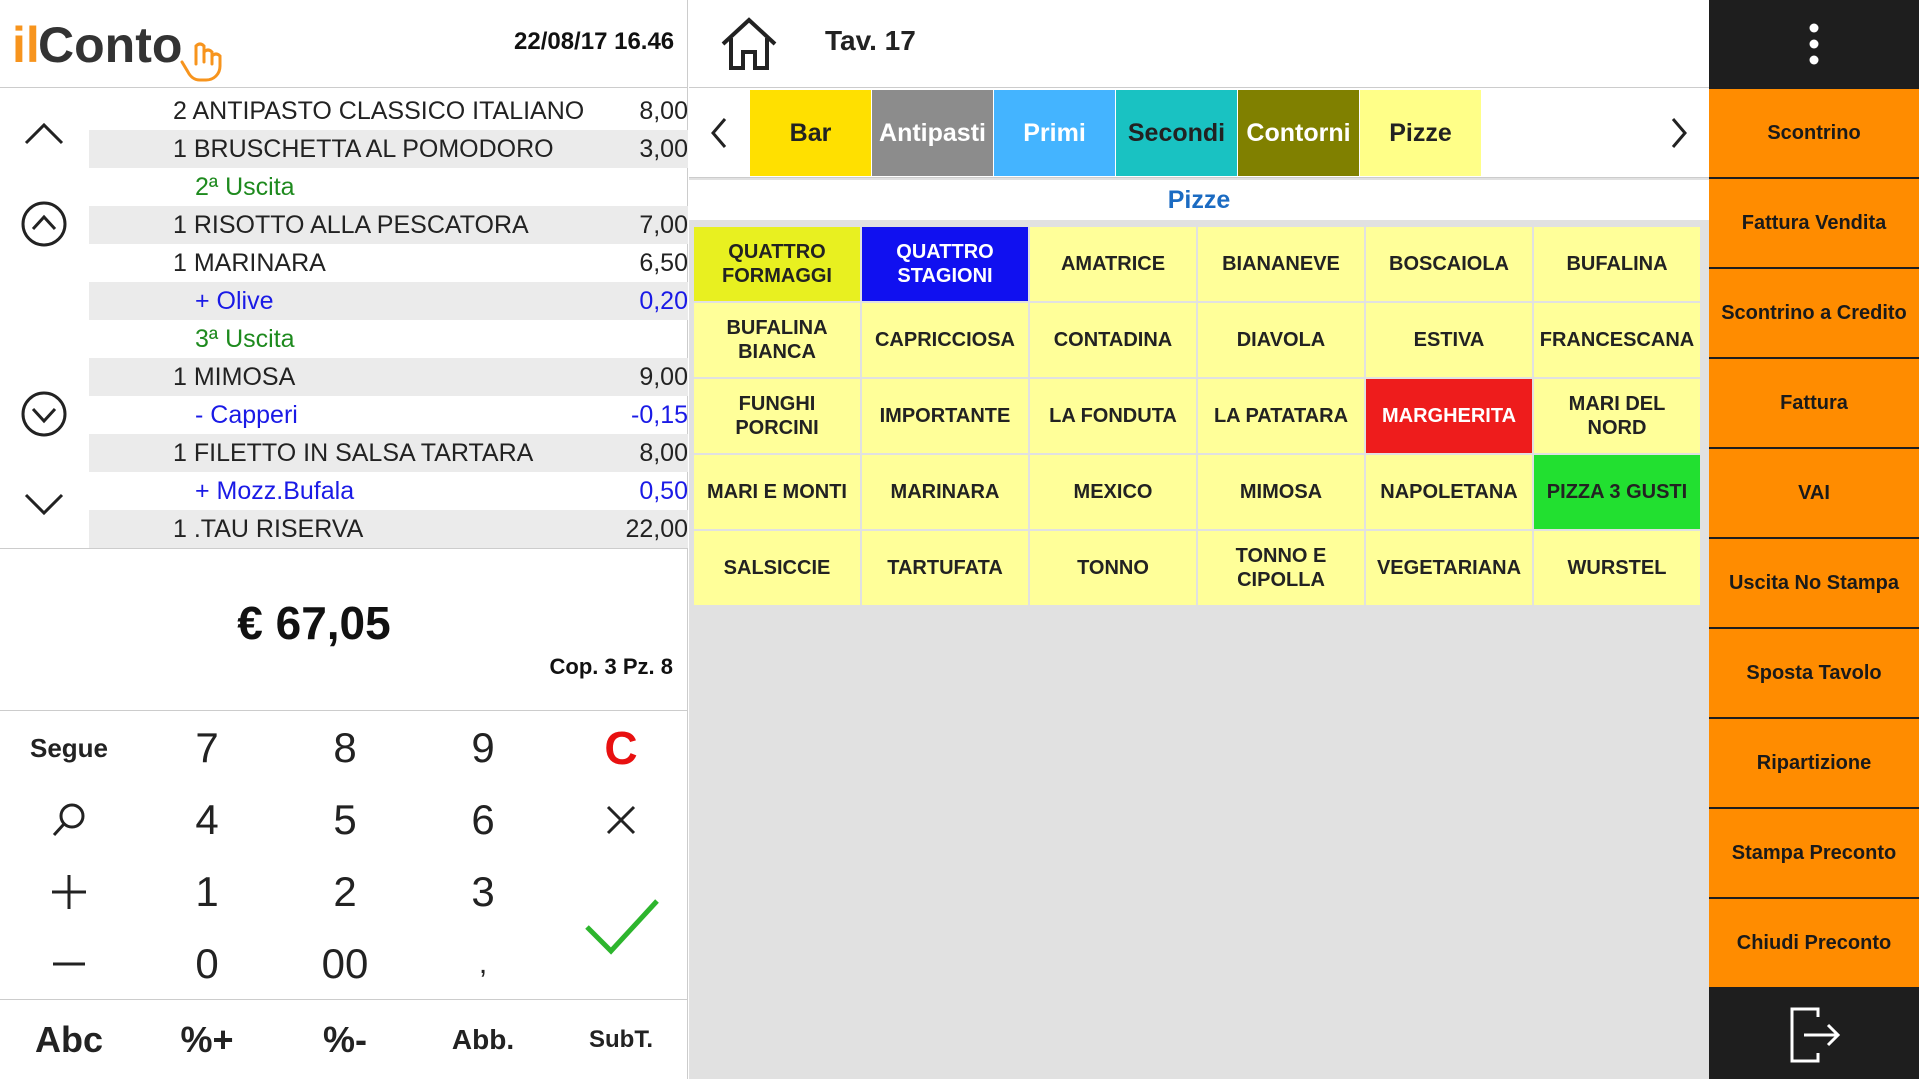 Image resolution: width=1919 pixels, height=1079 pixels. What do you see at coordinates (945, 568) in the screenshot?
I see `product-button: TARTUFATA` at bounding box center [945, 568].